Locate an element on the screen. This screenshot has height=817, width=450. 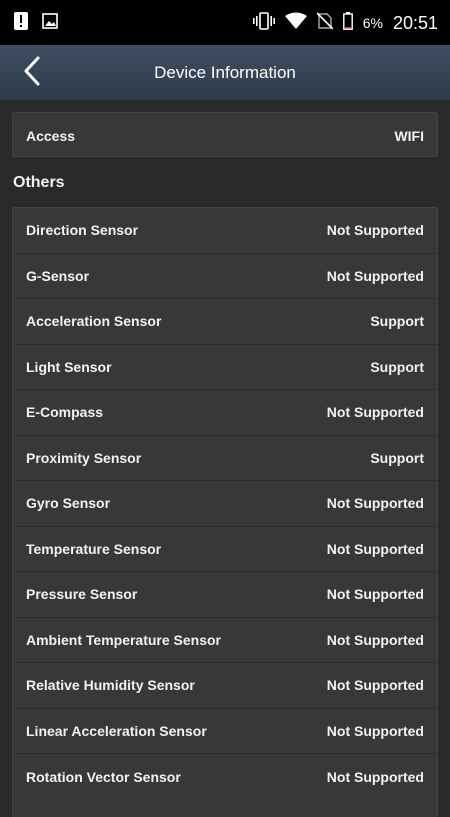
sensor-label: Rotation Vector Sensor is located at coordinates (103, 776).